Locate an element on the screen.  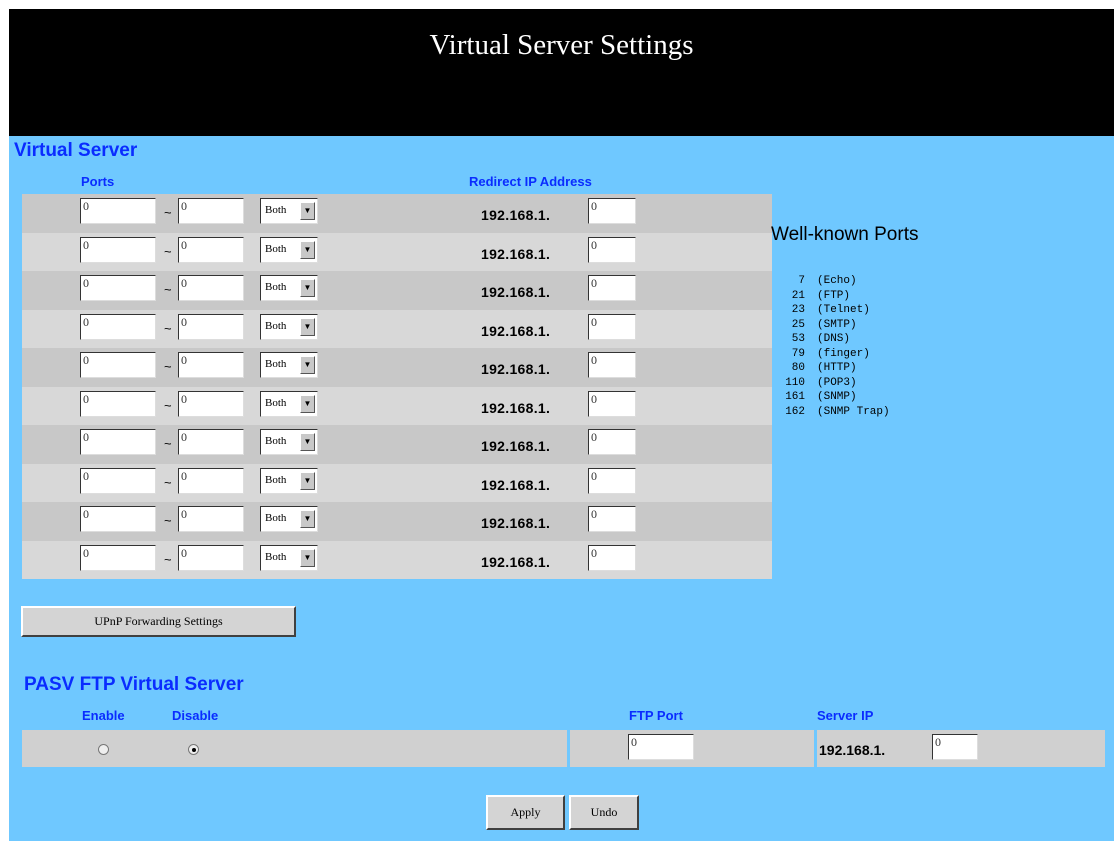
undo-button: Undo is located at coordinates (604, 812).